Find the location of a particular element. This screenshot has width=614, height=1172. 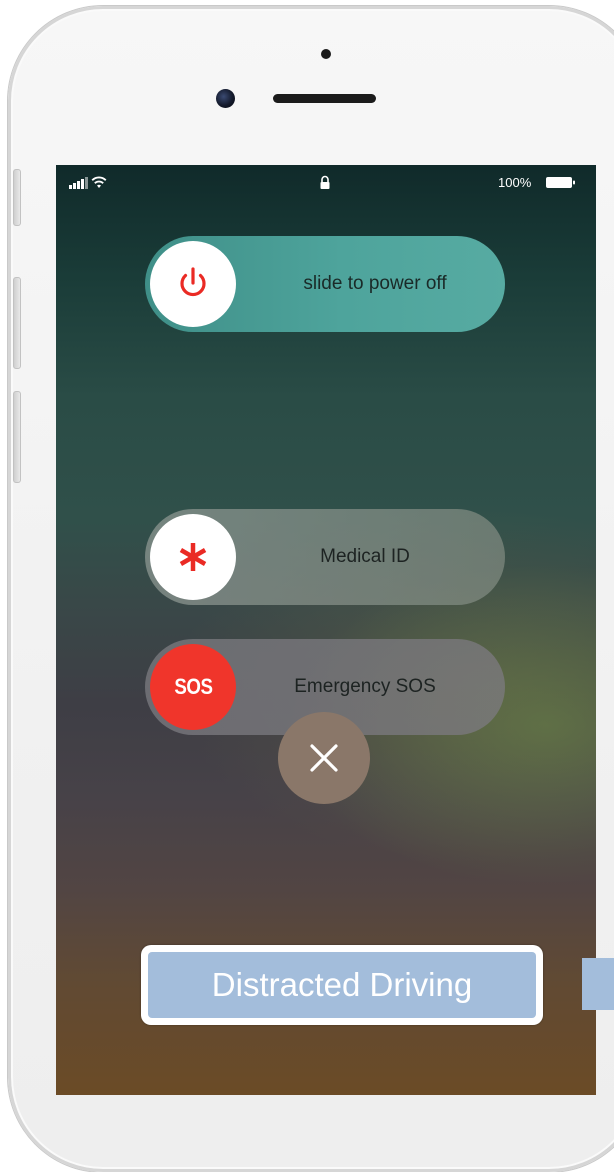

power-off-knob is located at coordinates (193, 284).